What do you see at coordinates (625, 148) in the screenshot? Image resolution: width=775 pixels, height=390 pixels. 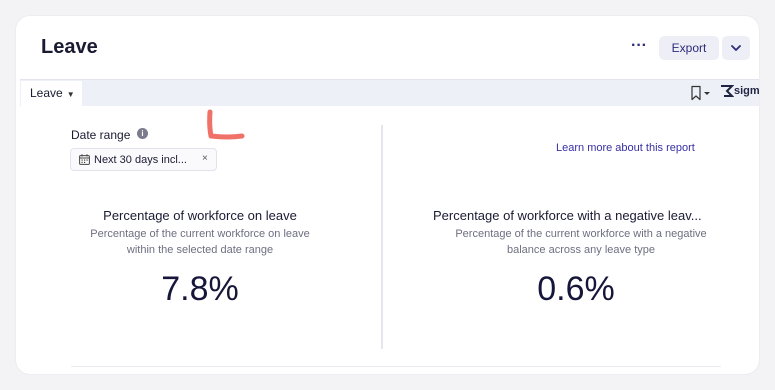 I see `learn-more-link: Learn more about this report` at bounding box center [625, 148].